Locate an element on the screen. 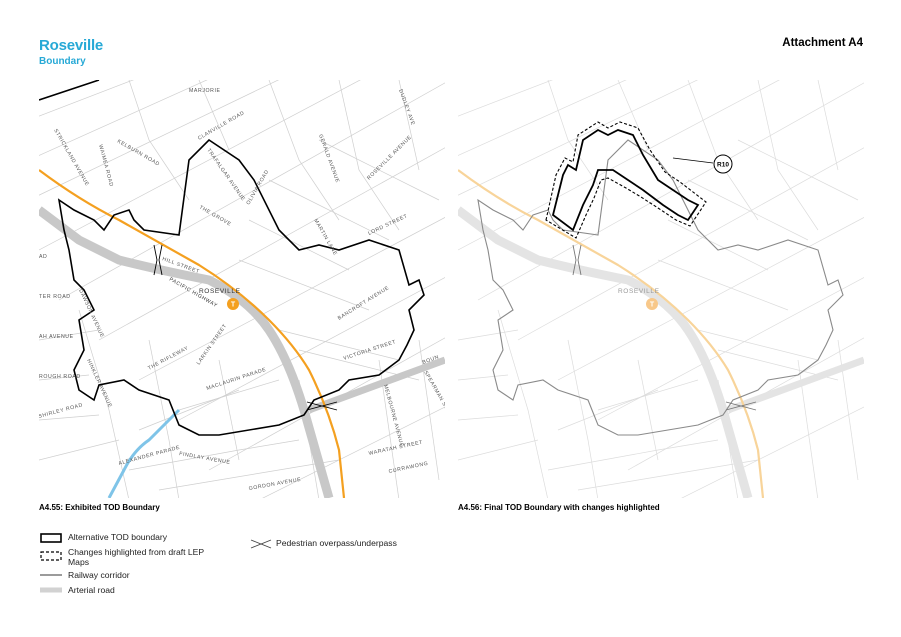 The width and height of the screenshot is (901, 637). street-label: FINDLAY AVENUE is located at coordinates (205, 458).